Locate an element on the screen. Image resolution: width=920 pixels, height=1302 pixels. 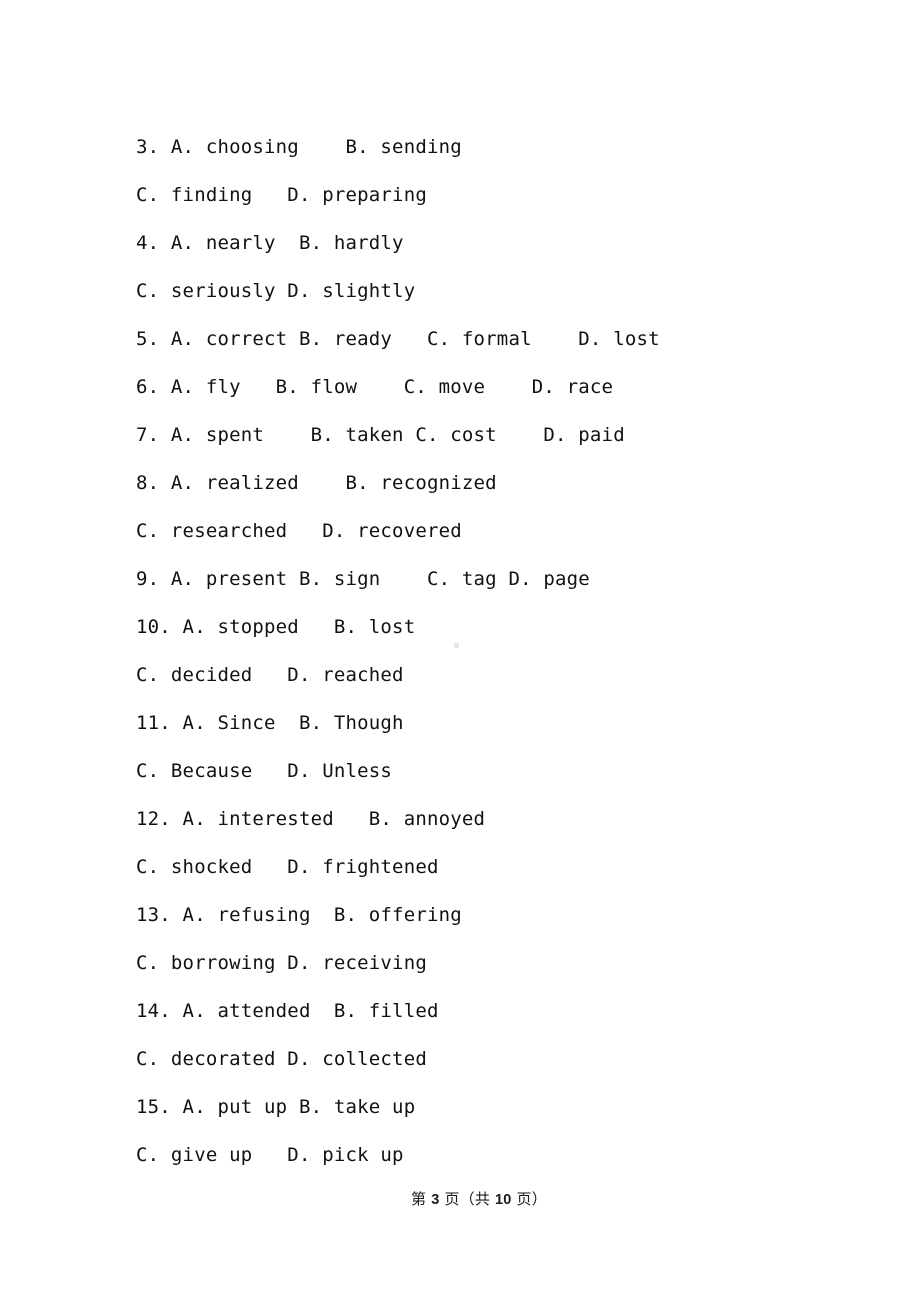
option-line-text: 3. A. choosing B. sending is located at coordinates (299, 147).